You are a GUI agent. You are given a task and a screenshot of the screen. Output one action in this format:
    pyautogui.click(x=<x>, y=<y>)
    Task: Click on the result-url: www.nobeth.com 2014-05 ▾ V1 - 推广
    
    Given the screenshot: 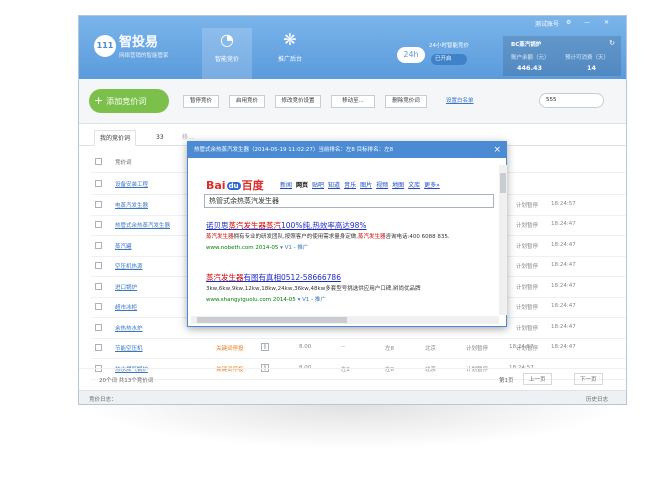 What is the action you would take?
    pyautogui.click(x=257, y=248)
    